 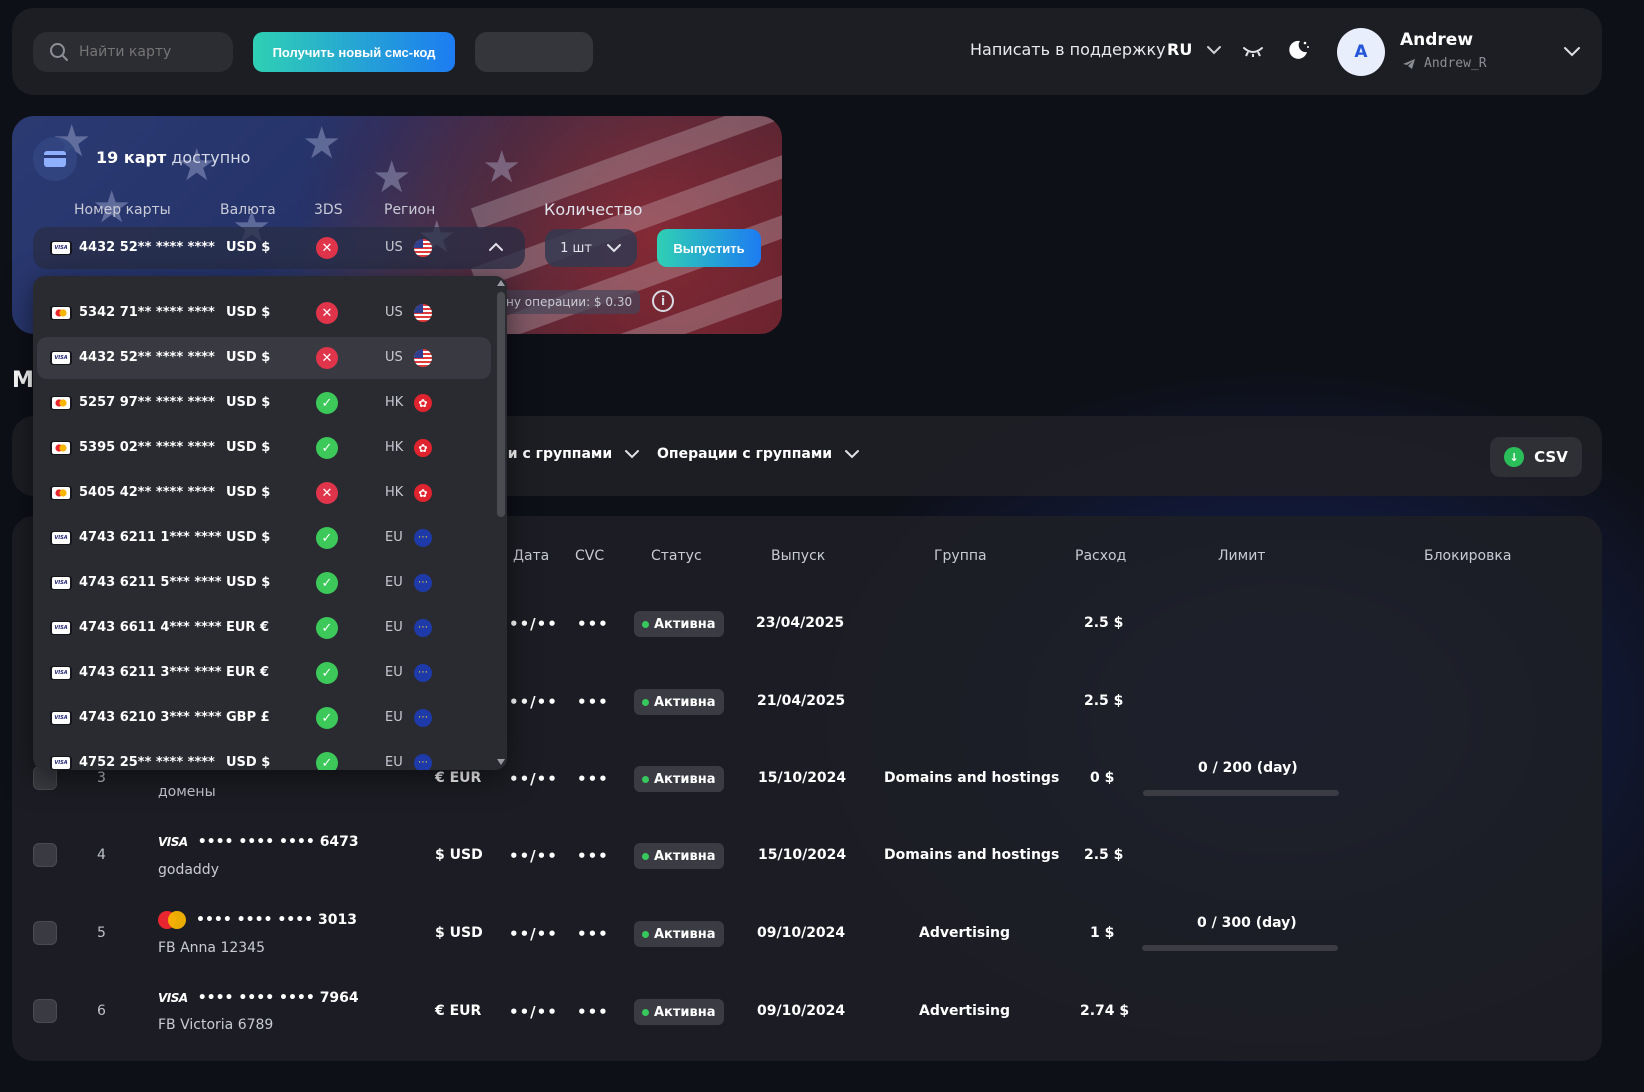 What do you see at coordinates (354, 52) in the screenshot?
I see `get-sms-code-button: Получить новый смс-код` at bounding box center [354, 52].